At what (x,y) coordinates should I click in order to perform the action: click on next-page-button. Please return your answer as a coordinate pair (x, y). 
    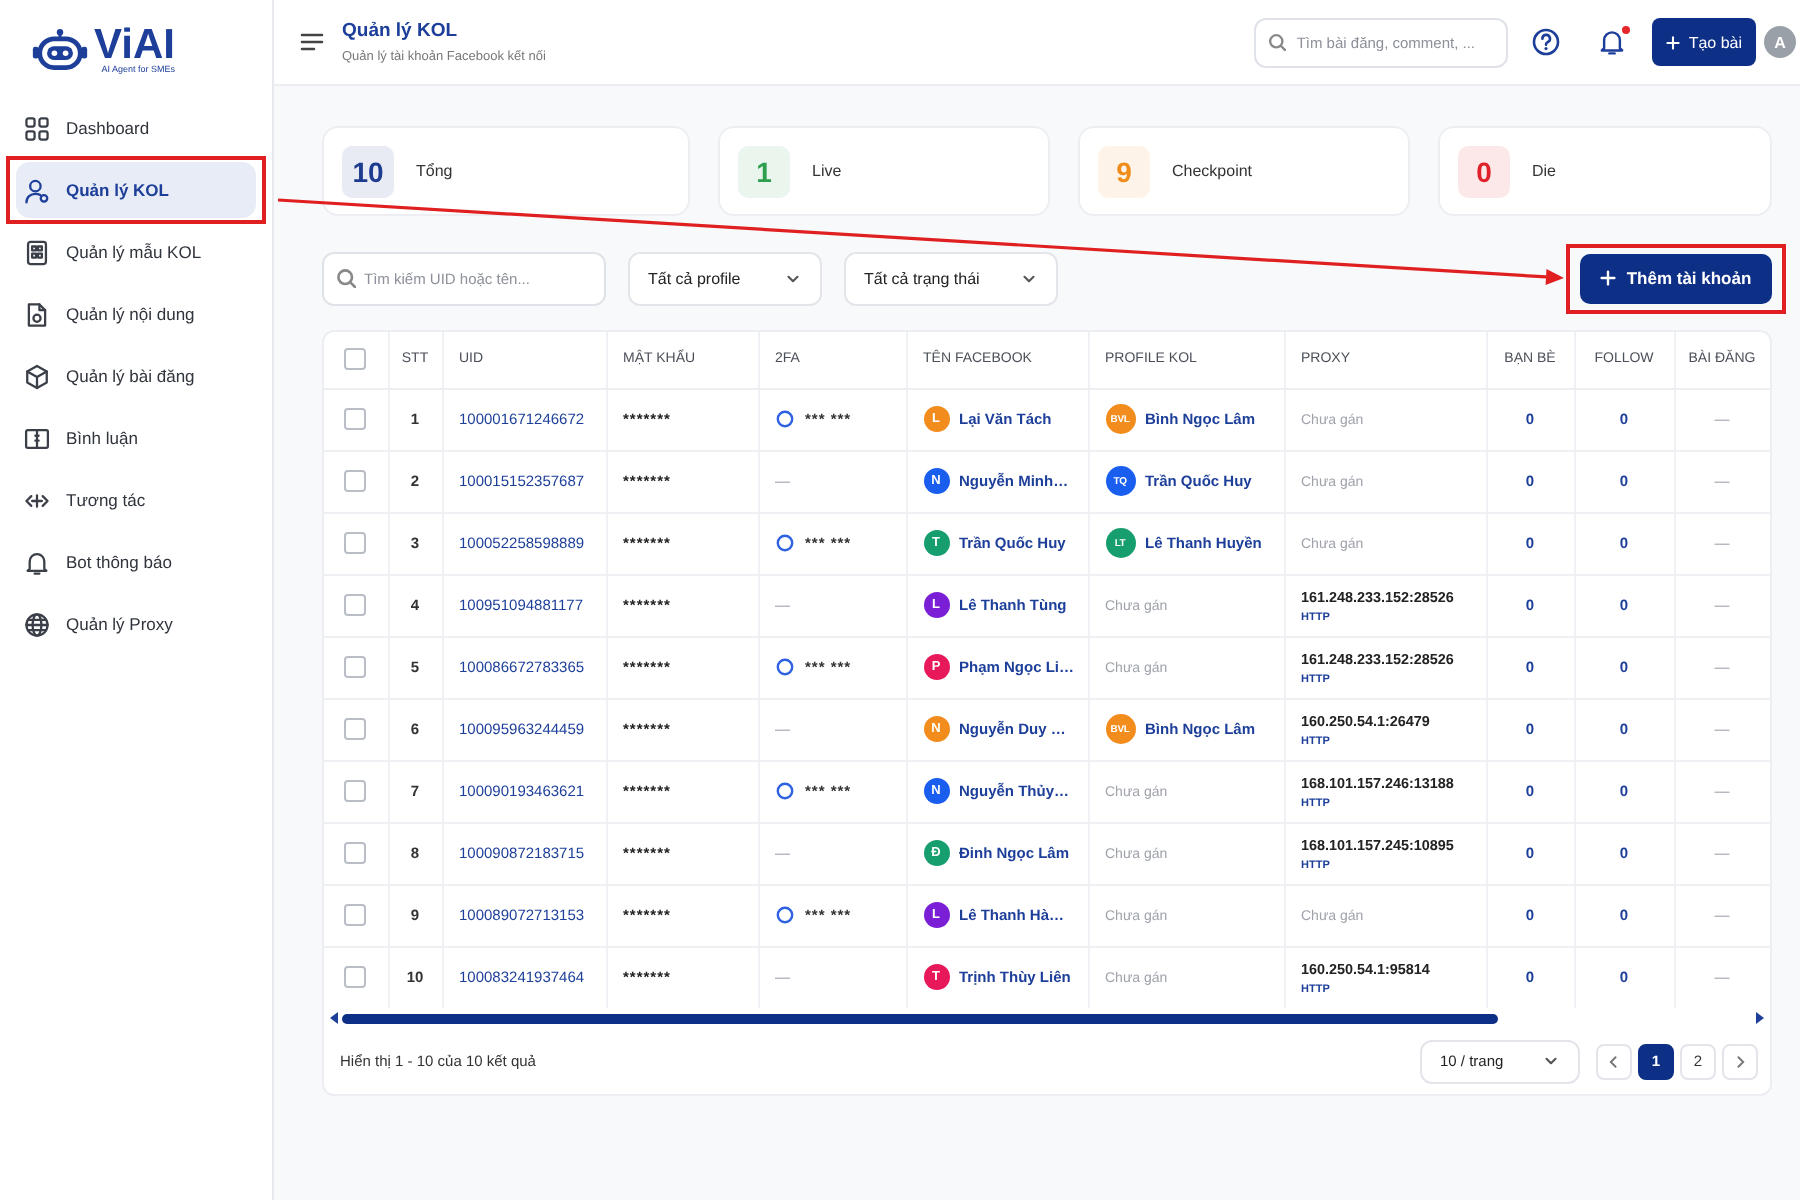
    Looking at the image, I should click on (1740, 1061).